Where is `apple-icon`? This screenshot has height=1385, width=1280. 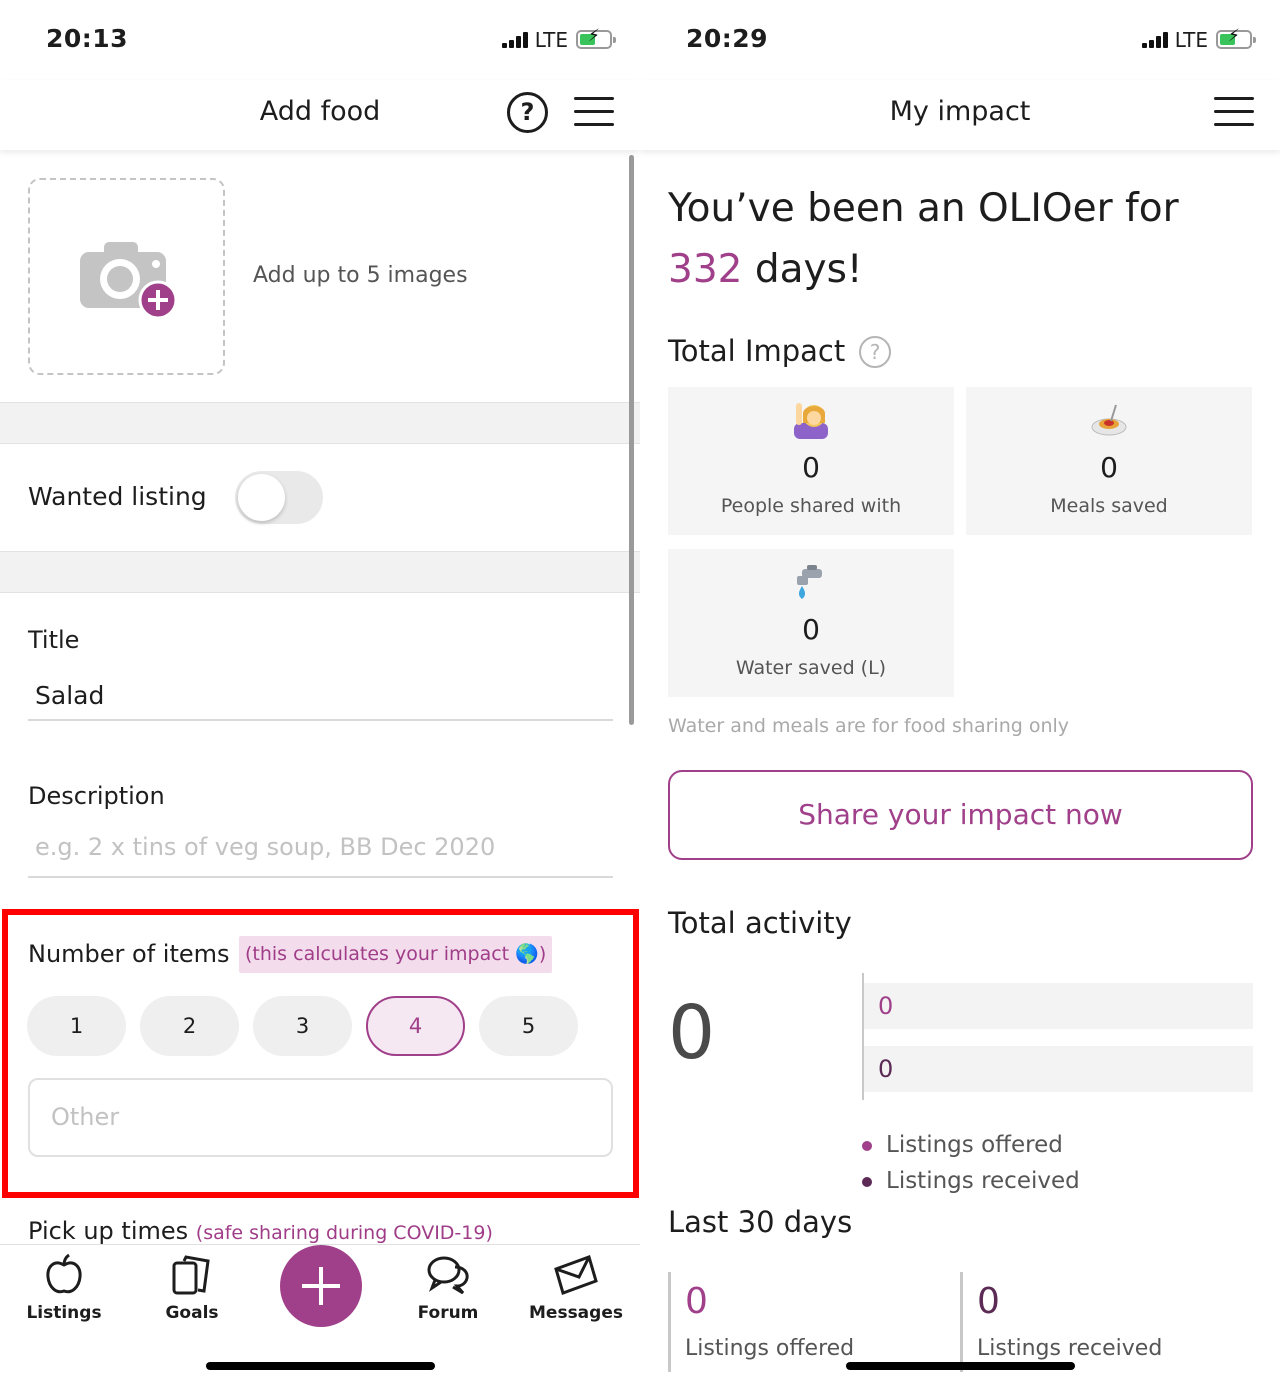
apple-icon is located at coordinates (64, 1273).